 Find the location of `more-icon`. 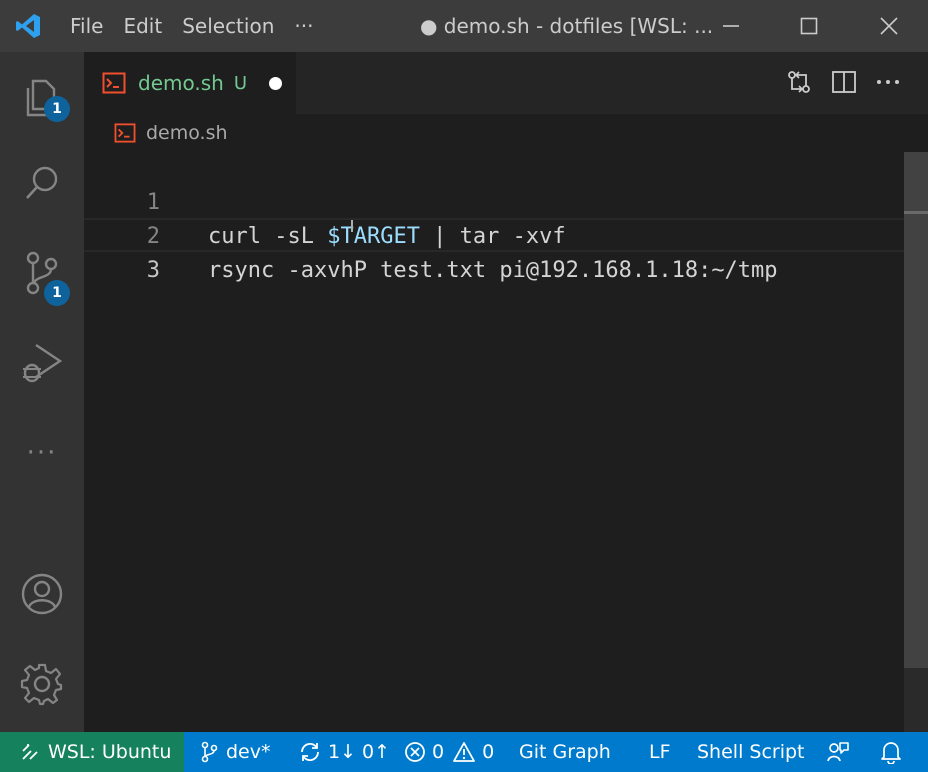

more-icon is located at coordinates (888, 82).